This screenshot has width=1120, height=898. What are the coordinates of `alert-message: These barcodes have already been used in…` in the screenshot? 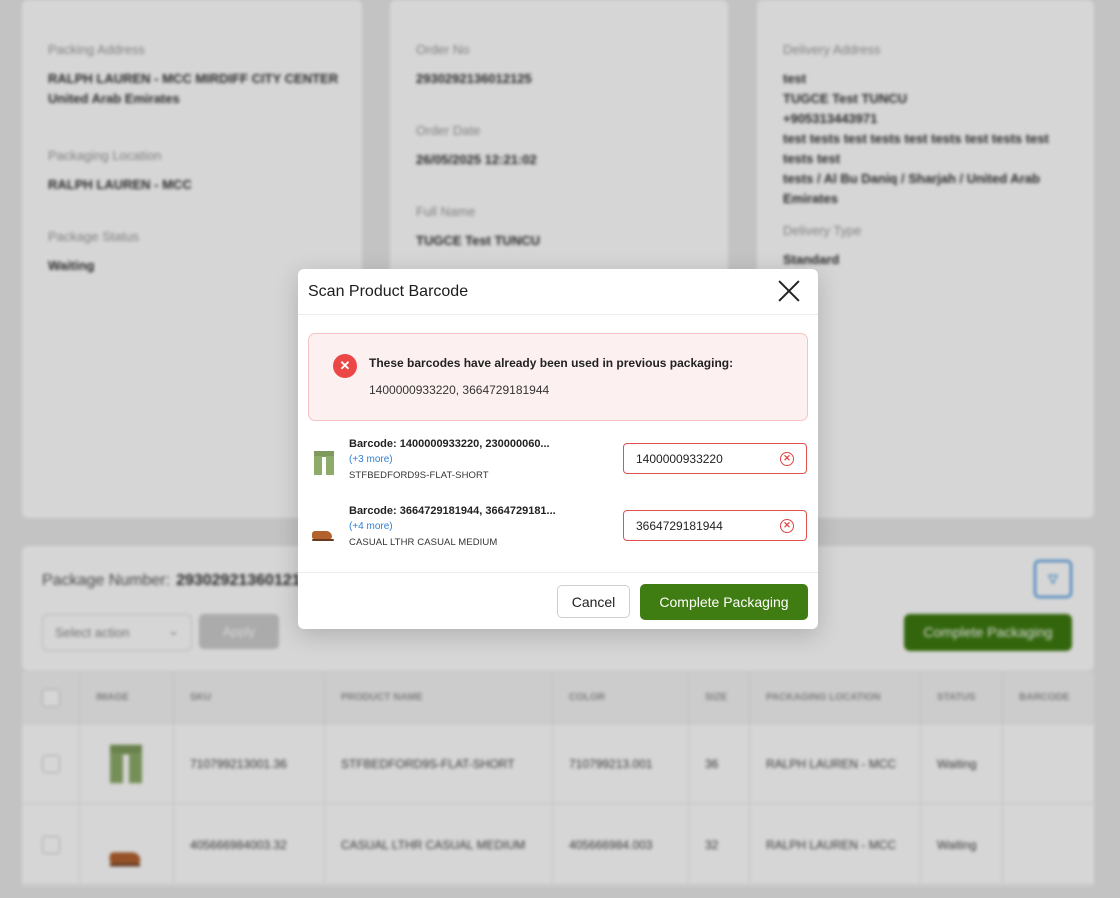 It's located at (551, 363).